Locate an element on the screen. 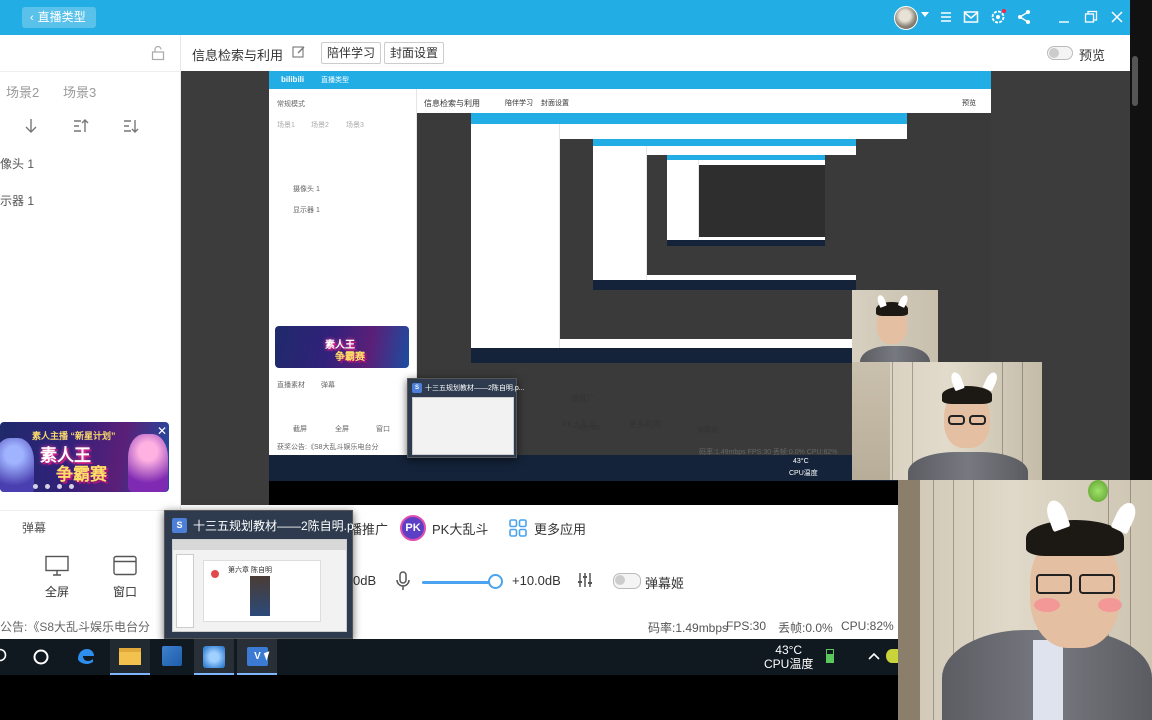  scene-tab-2: 场景2 is located at coordinates (22, 91).